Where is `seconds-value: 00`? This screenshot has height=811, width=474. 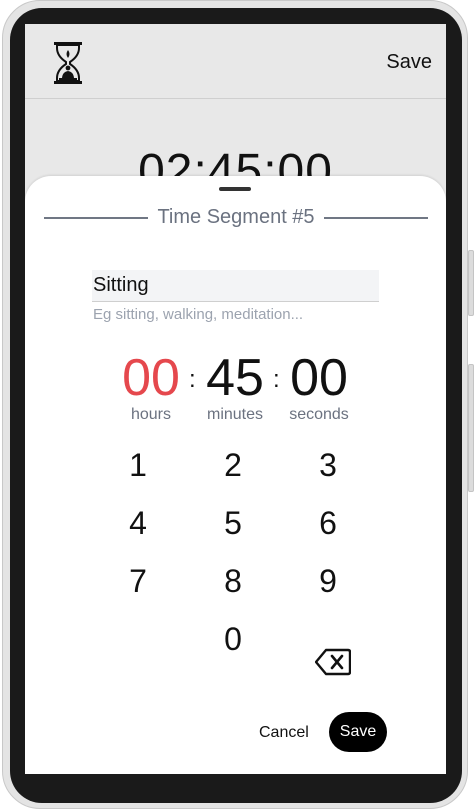
seconds-value: 00 is located at coordinates (319, 378).